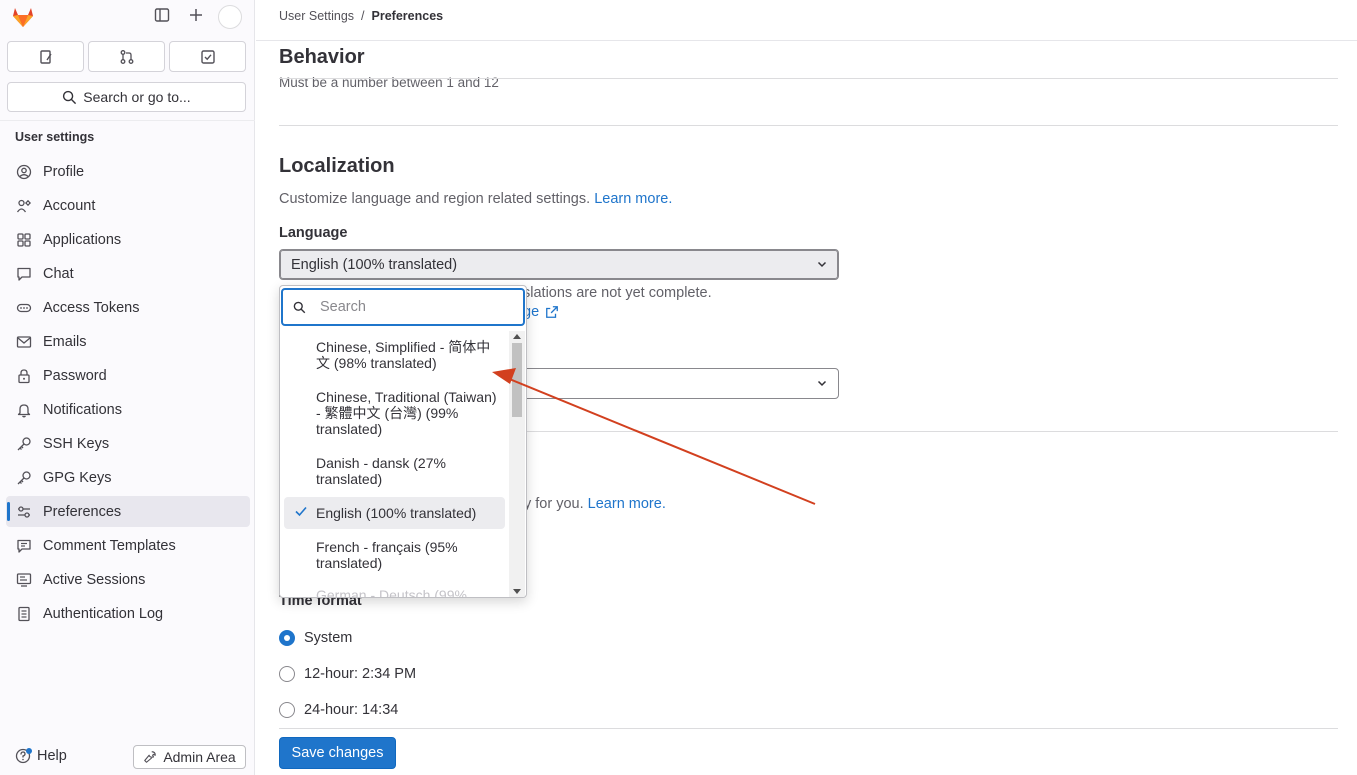 The width and height of the screenshot is (1357, 775). What do you see at coordinates (128, 477) in the screenshot?
I see `sidebar-item-gpg-keys: GPG Keys` at bounding box center [128, 477].